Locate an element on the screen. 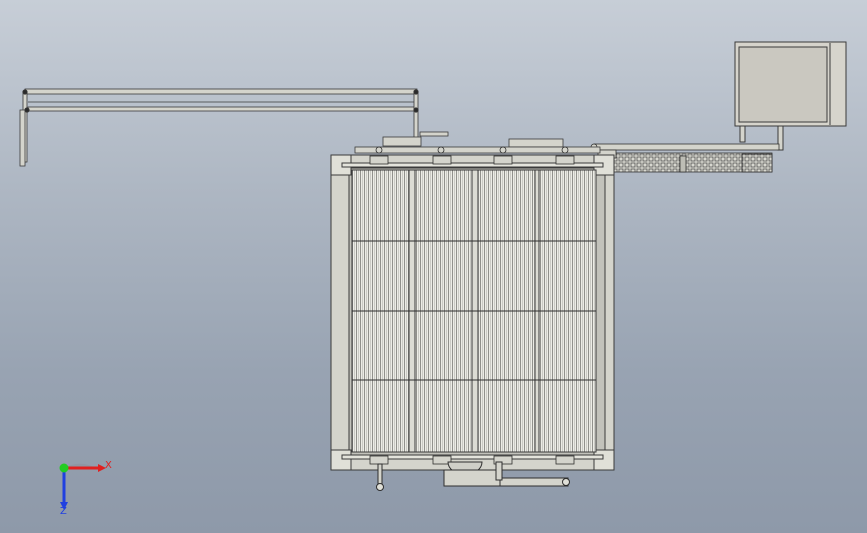  x-axis-label: X is located at coordinates (108, 465).